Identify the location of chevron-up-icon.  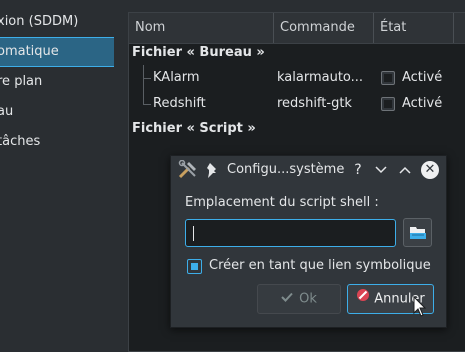
(405, 170).